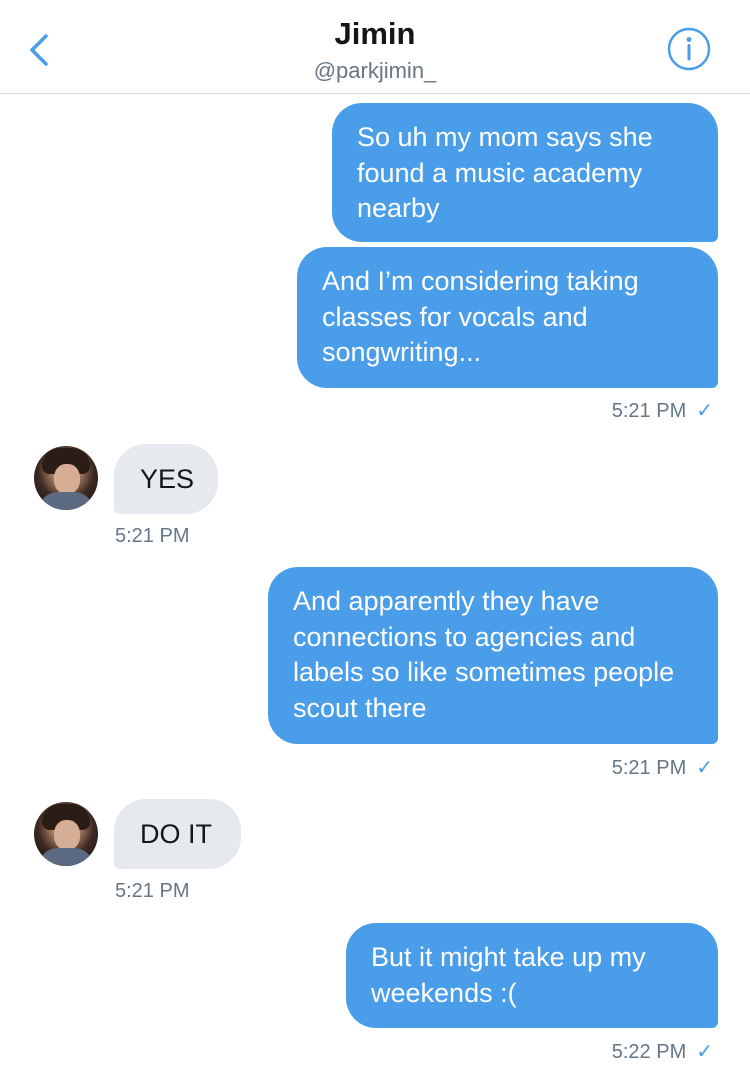 The image size is (750, 1072). I want to click on incoming-message-bubble: DO IT, so click(177, 834).